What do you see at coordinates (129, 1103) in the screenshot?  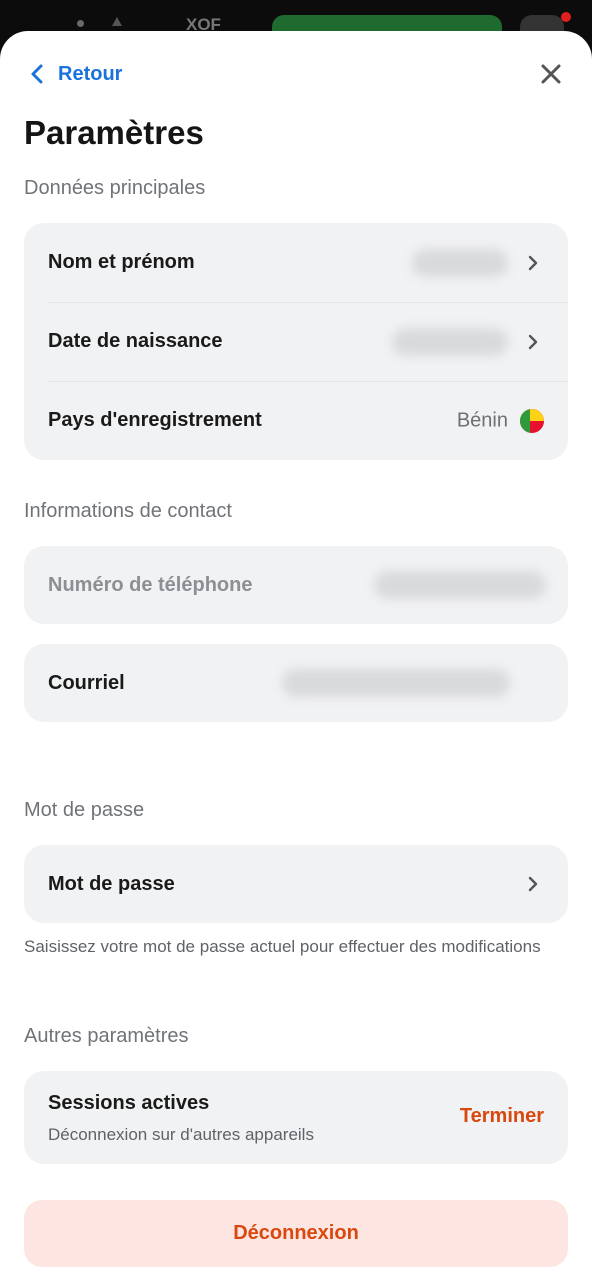 I see `sessions-title: Sessions actives` at bounding box center [129, 1103].